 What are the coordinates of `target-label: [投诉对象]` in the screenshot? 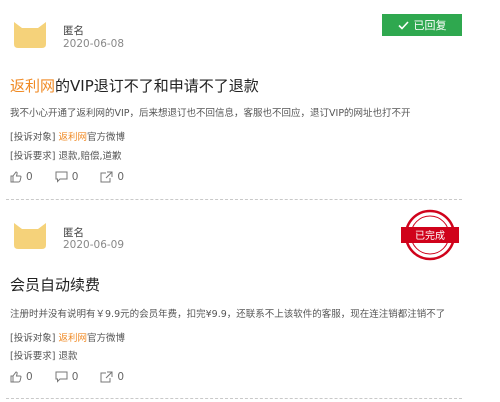 It's located at (33, 338).